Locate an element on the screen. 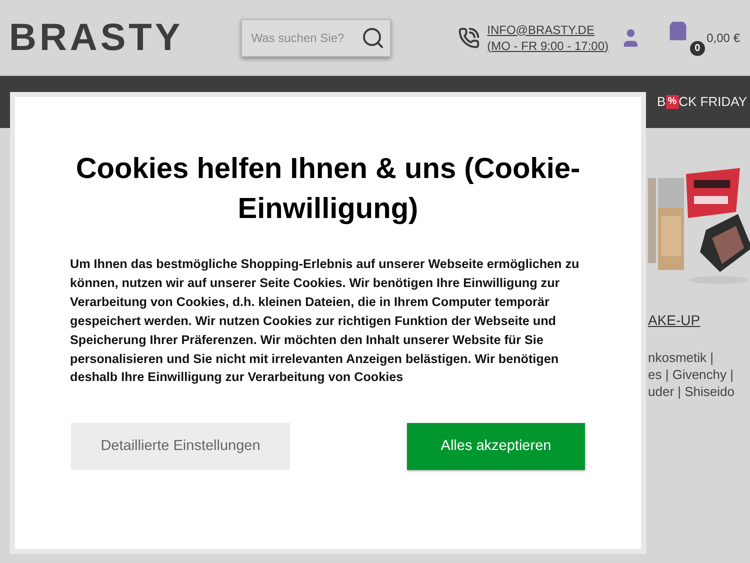 Image resolution: width=750 pixels, height=563 pixels. cart-count-badge: 0 is located at coordinates (697, 48).